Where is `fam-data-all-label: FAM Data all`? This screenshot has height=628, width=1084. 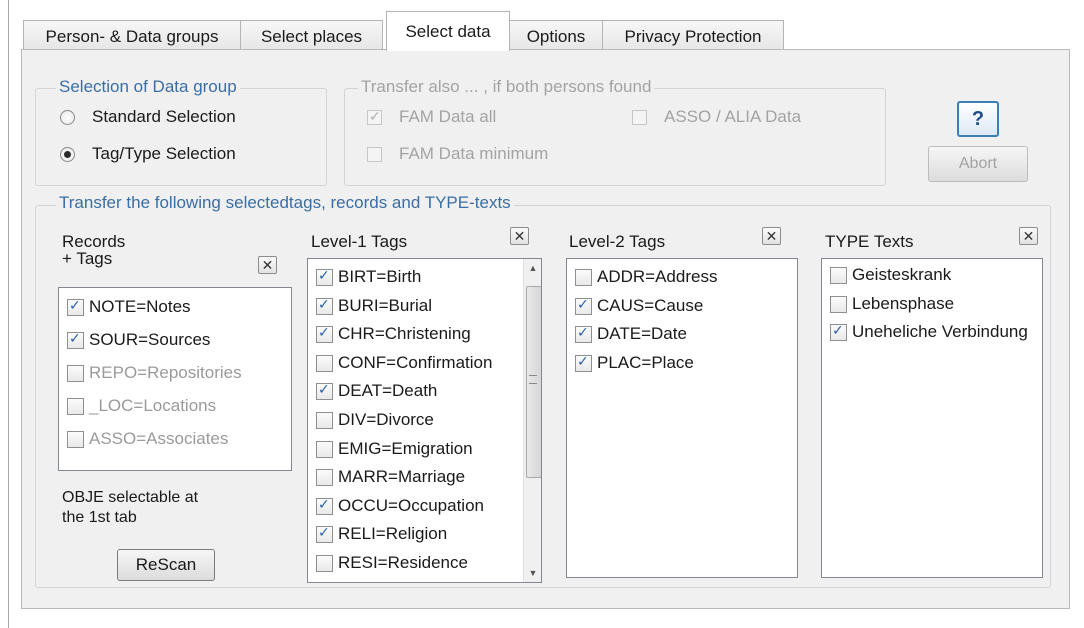 fam-data-all-label: FAM Data all is located at coordinates (447, 117).